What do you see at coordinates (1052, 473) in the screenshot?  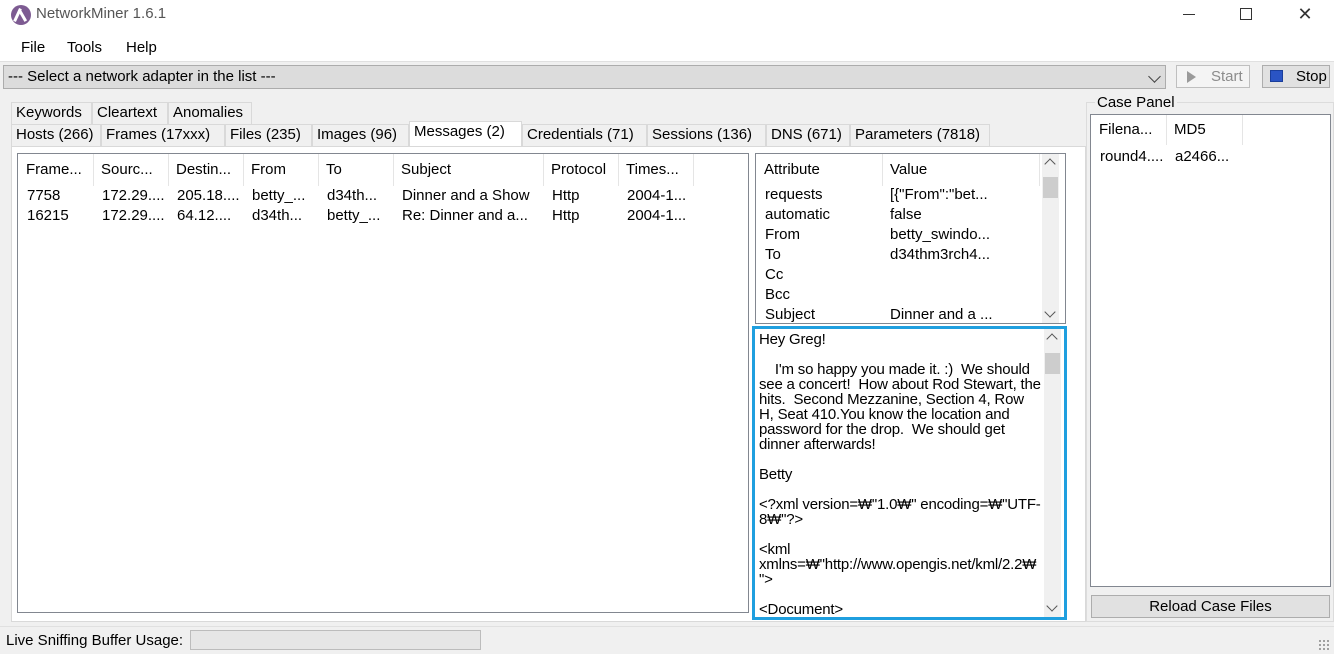 I see `message-body-scrollbar` at bounding box center [1052, 473].